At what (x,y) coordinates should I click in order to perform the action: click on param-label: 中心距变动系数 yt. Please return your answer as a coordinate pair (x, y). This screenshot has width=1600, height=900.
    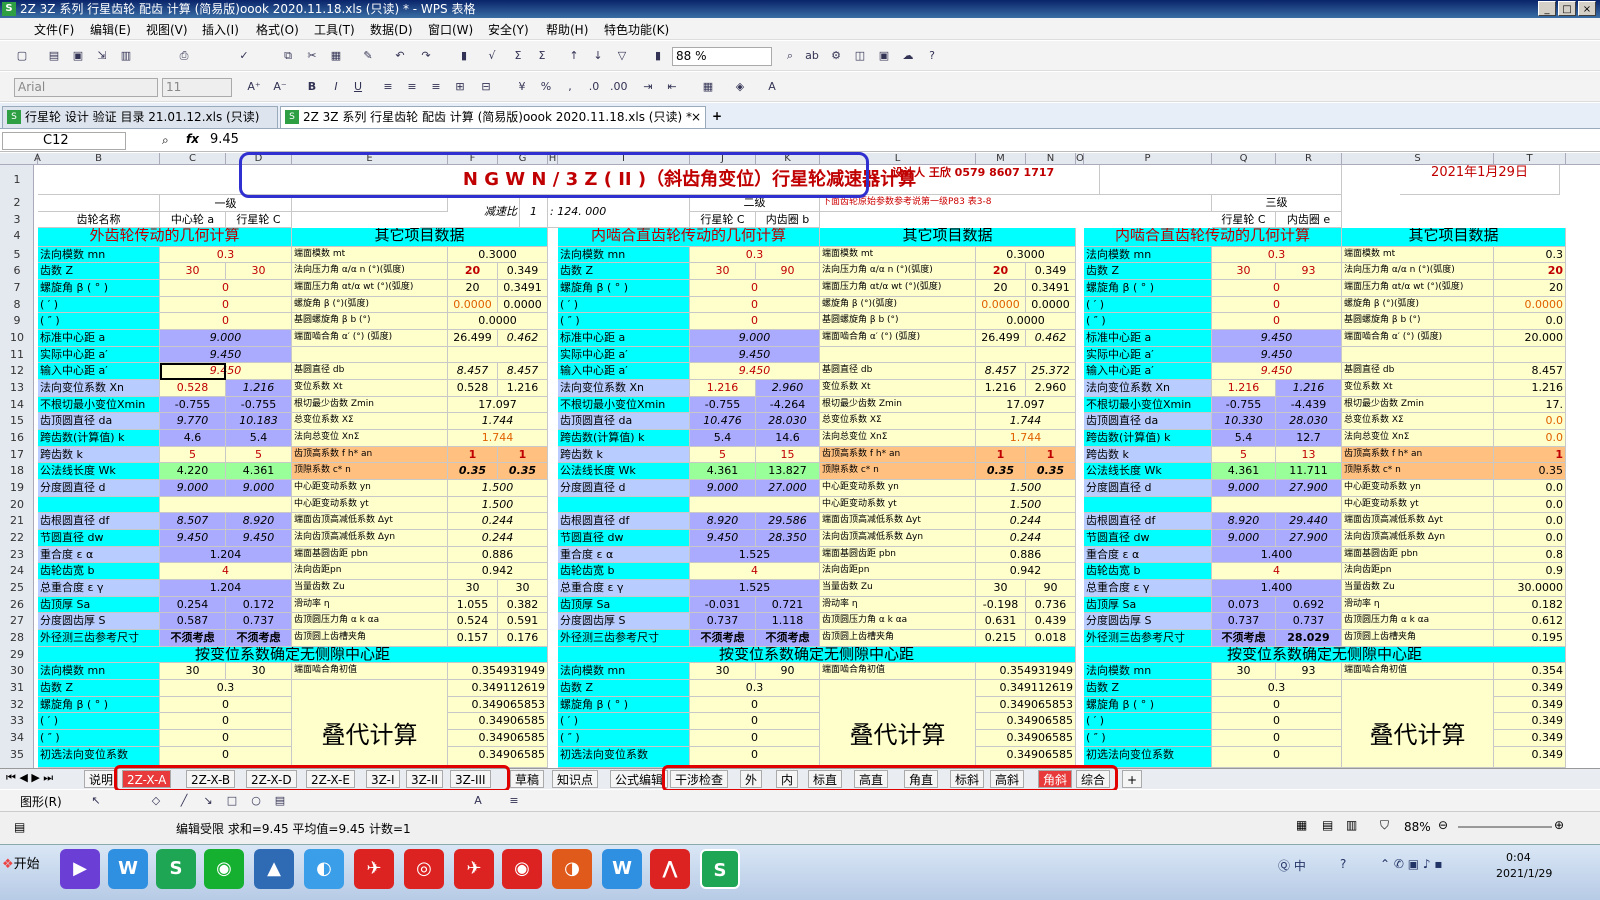
    Looking at the image, I should click on (370, 505).